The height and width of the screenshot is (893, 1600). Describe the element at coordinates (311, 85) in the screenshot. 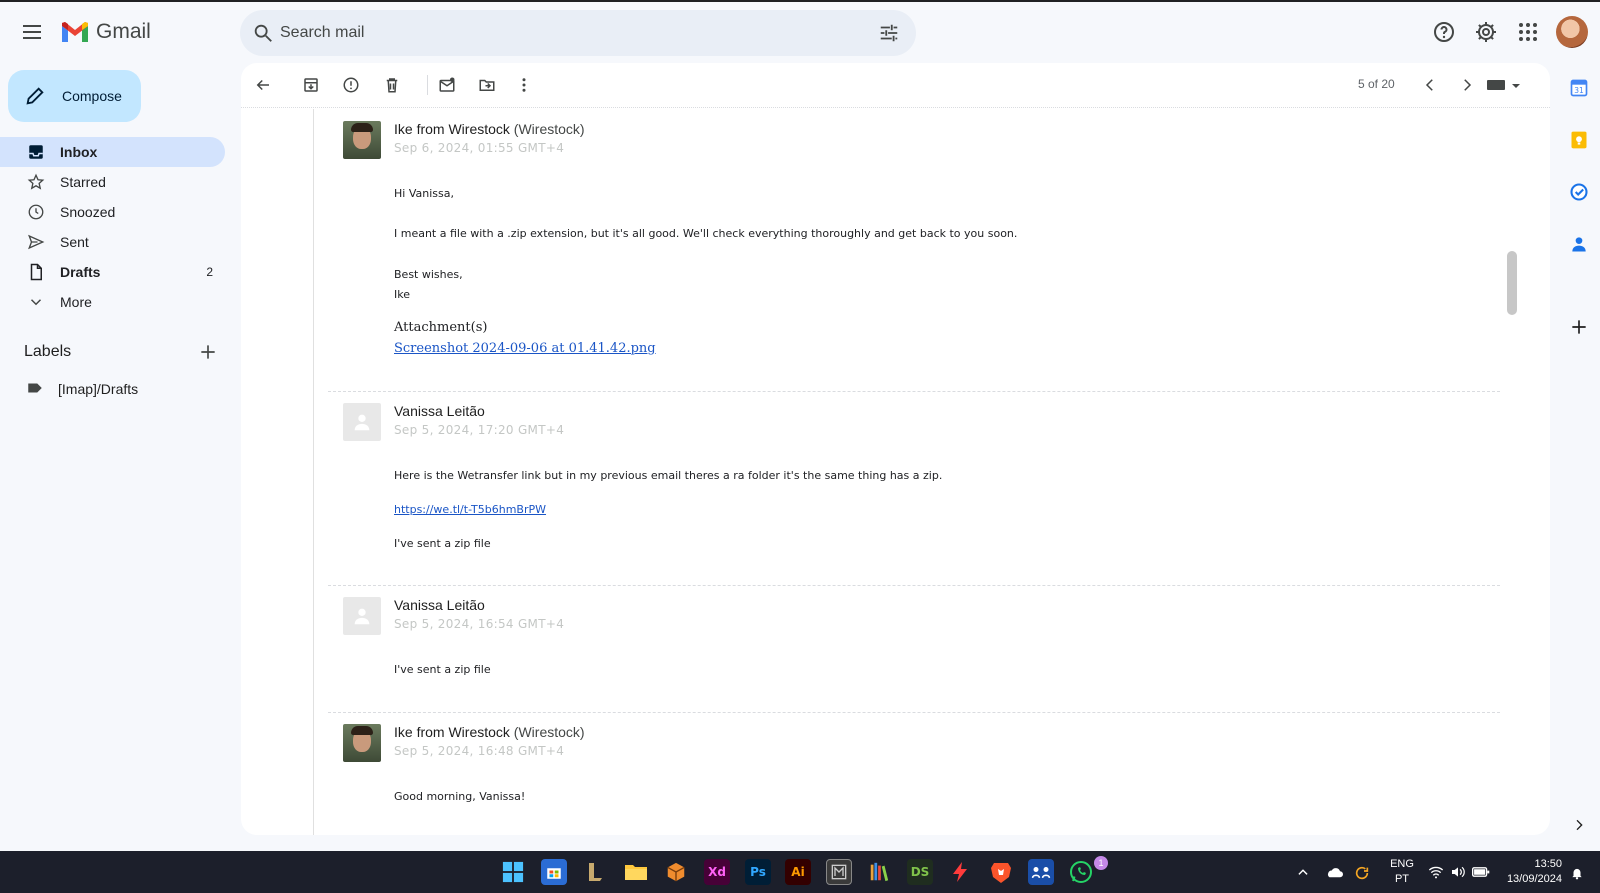

I see `archive-icon` at that location.